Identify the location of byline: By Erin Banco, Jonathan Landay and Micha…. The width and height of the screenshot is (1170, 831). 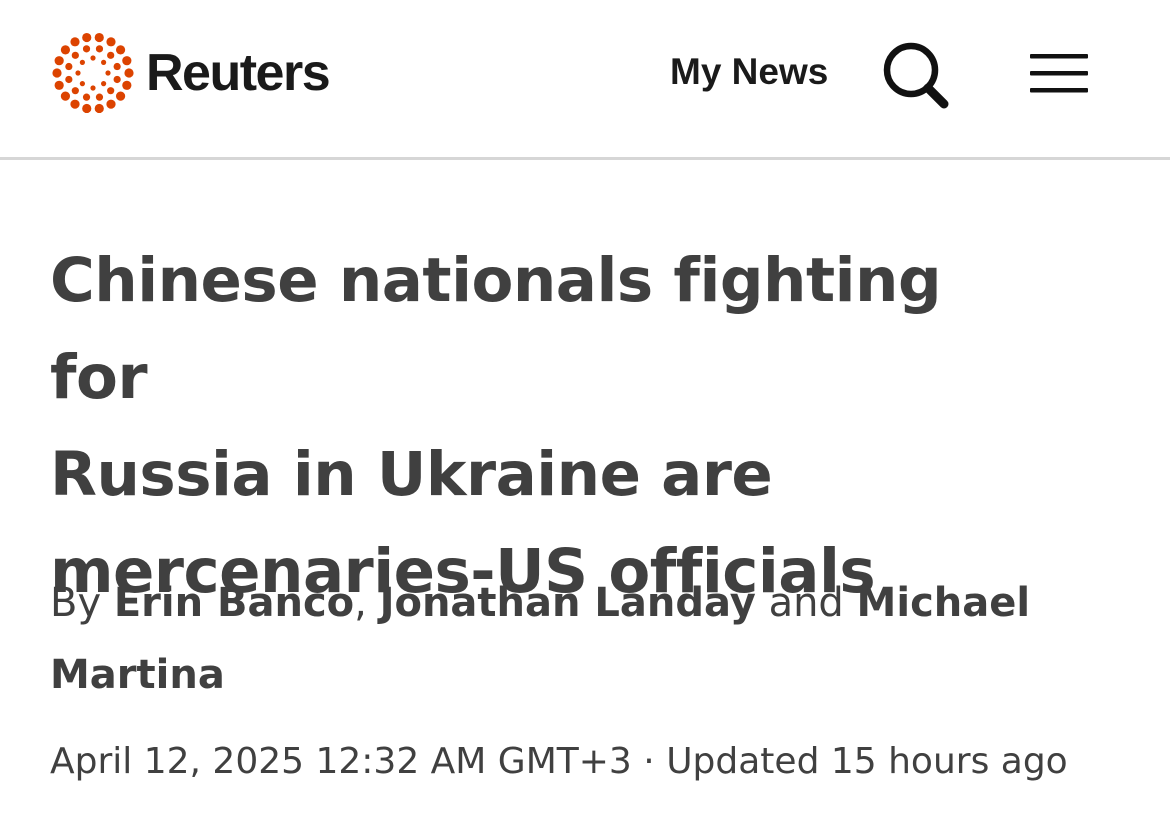
(550, 639).